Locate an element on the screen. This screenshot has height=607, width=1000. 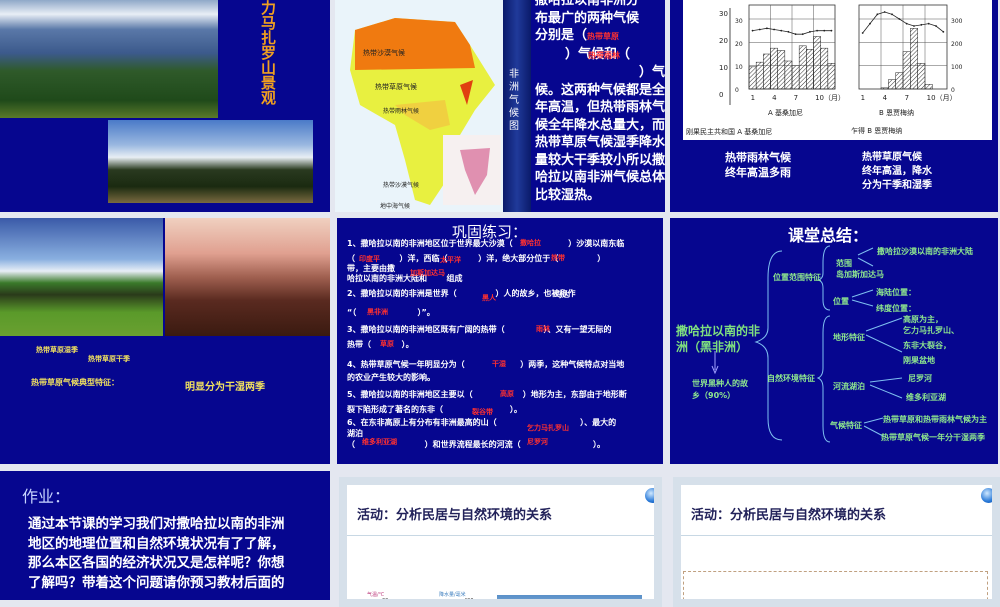
terrain-item: 东非大裂谷， is located at coordinates (927, 345).